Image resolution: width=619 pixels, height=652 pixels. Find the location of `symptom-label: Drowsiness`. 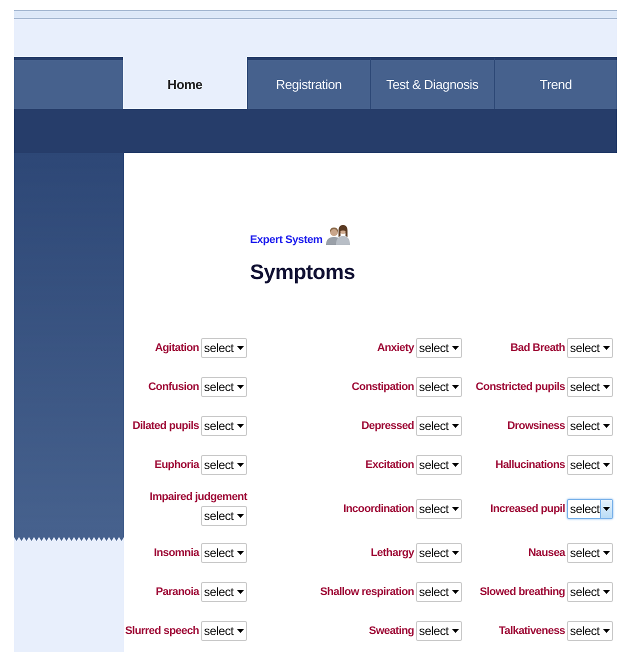

symptom-label: Drowsiness is located at coordinates (536, 426).